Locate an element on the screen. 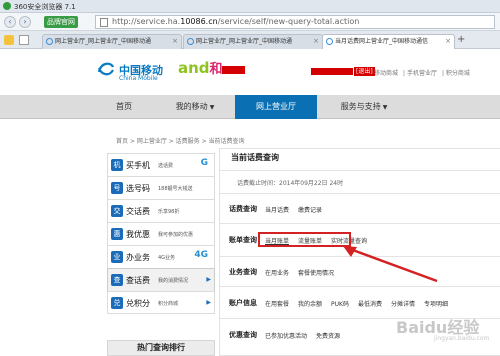 This screenshot has height=356, width=500. sidebar-item-sub: 积分商城 is located at coordinates (168, 304).